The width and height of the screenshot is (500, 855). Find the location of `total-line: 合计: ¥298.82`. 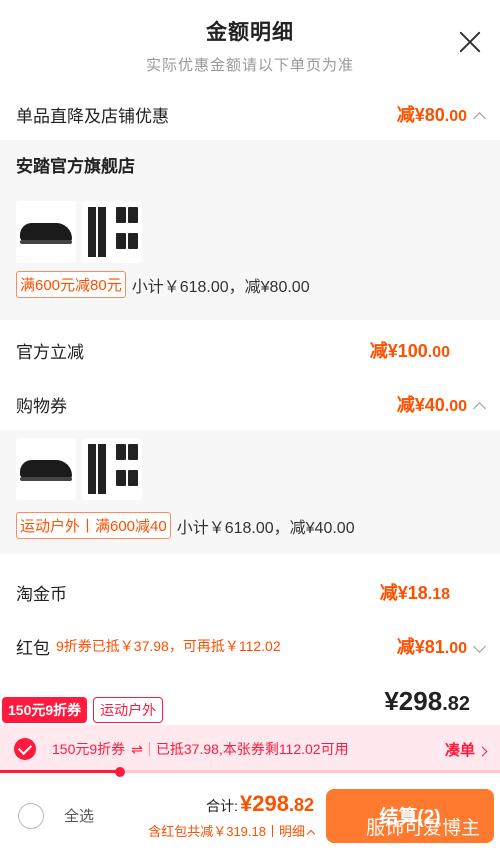

total-line: 合计: ¥298.82 is located at coordinates (231, 804).